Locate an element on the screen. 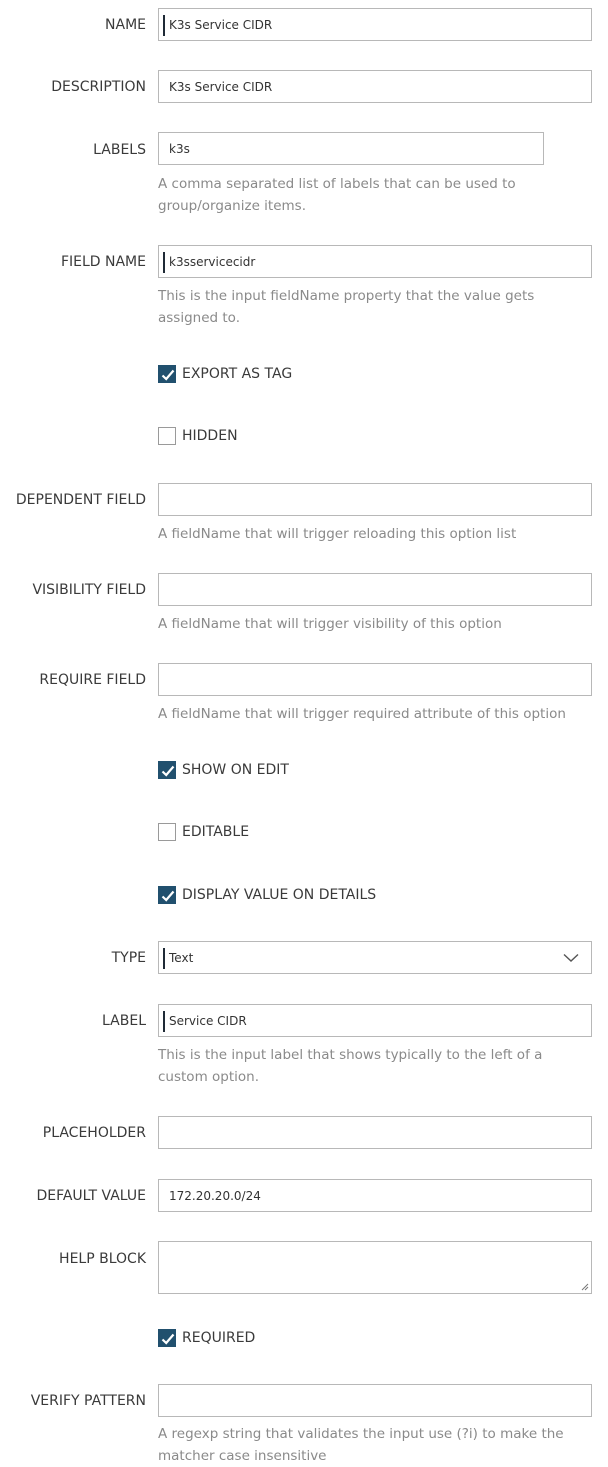 Image resolution: width=608 pixels, height=1467 pixels. hidden-checkbox: HIDDEN is located at coordinates (198, 436).